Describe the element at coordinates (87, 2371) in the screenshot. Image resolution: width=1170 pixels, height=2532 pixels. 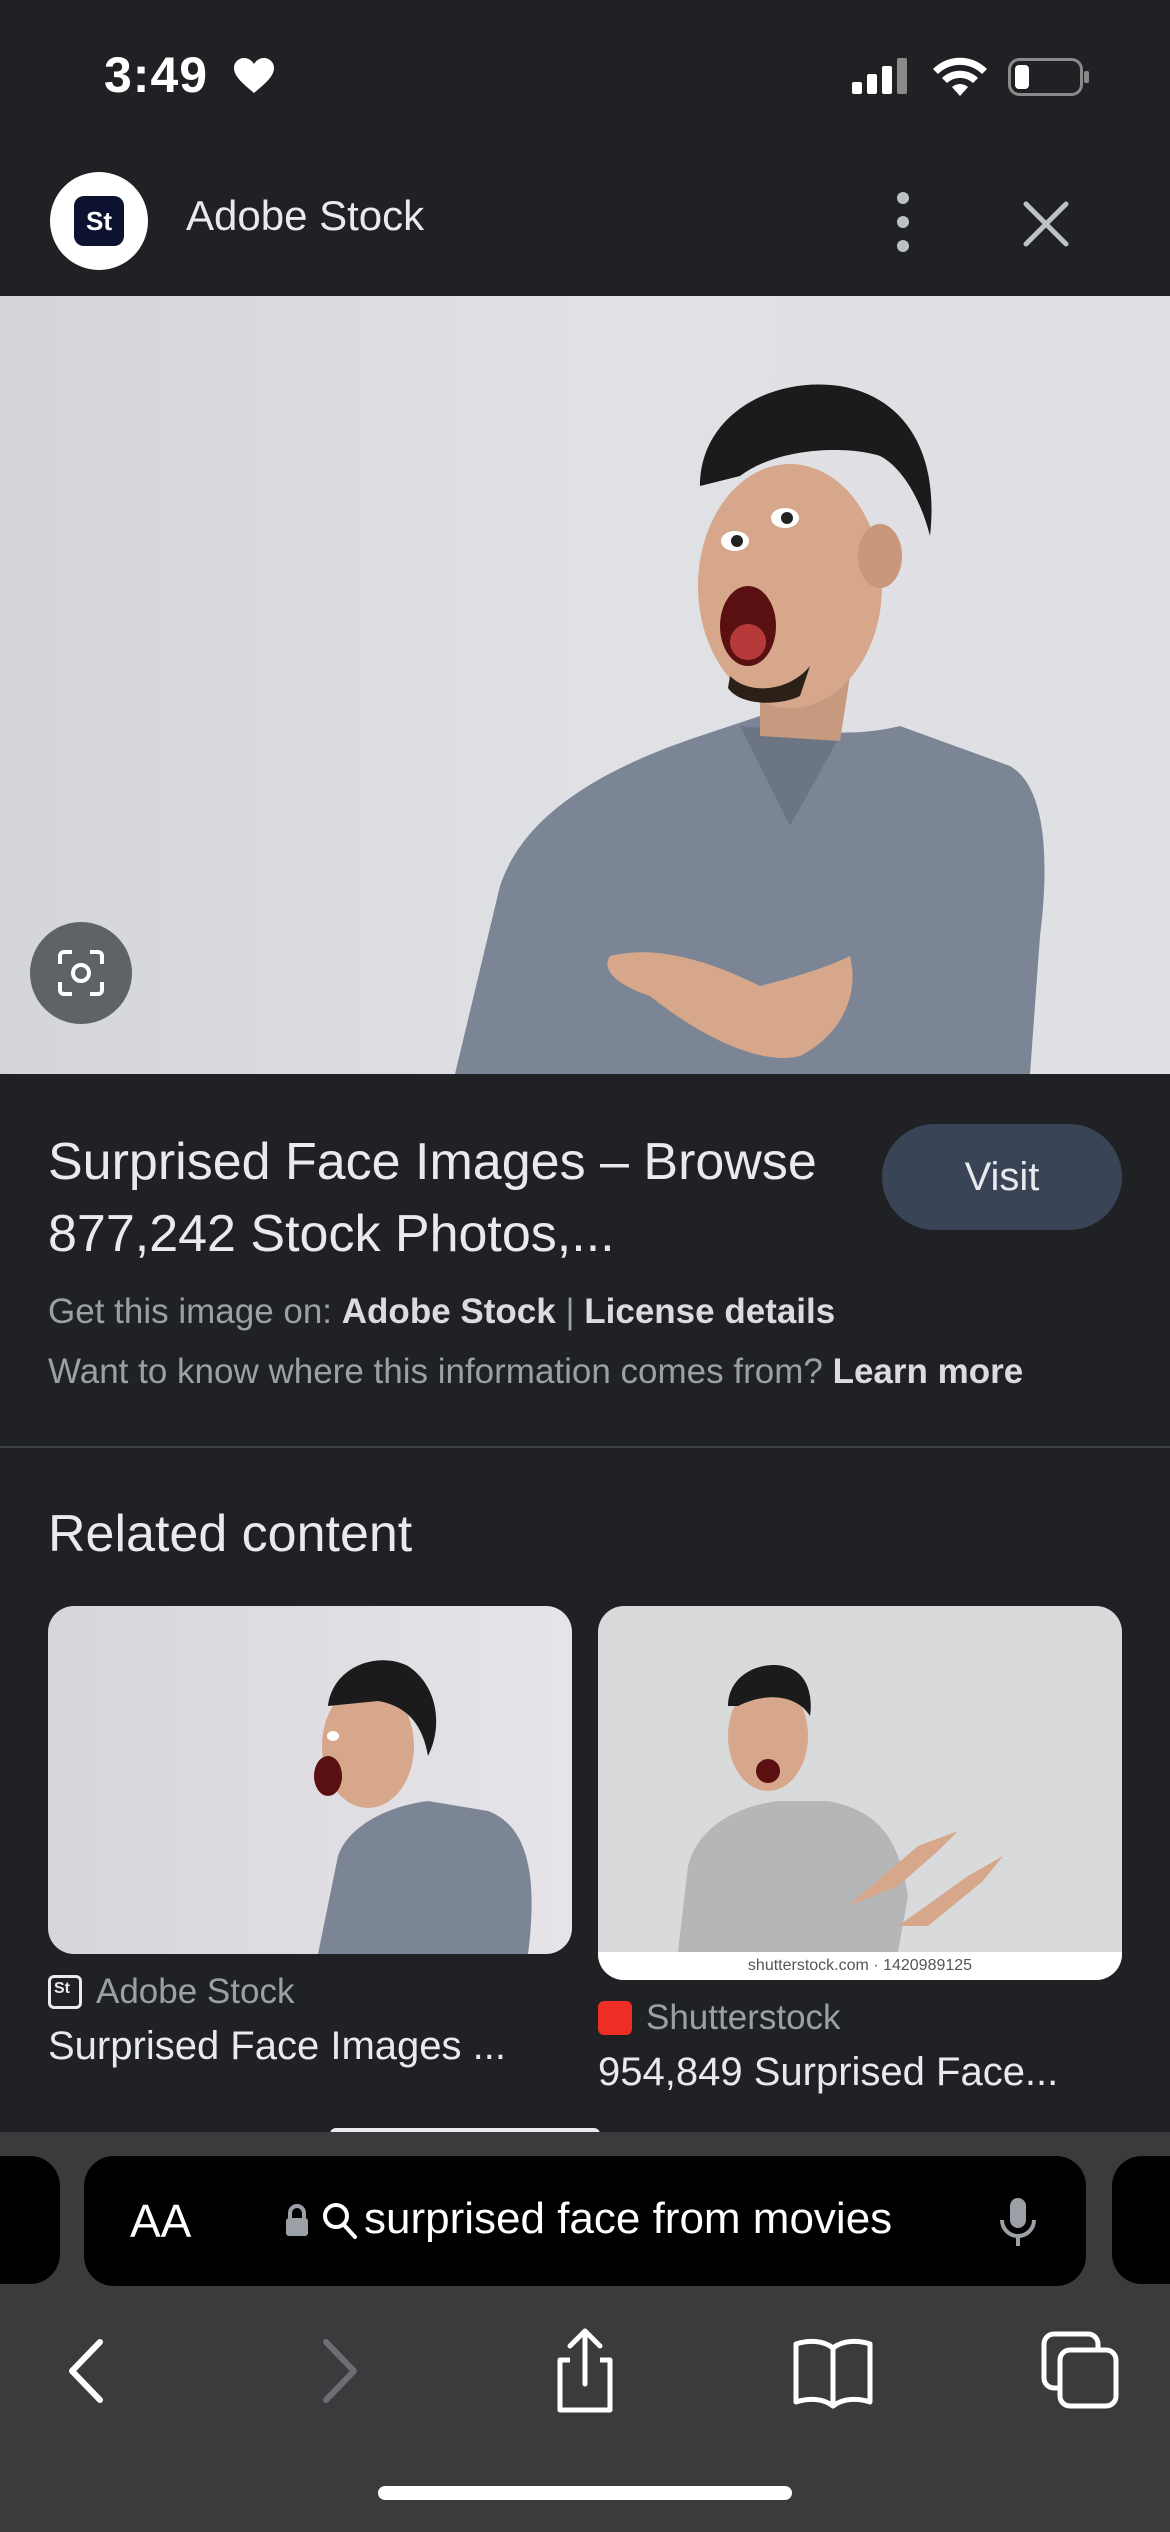
I see `back-icon` at that location.